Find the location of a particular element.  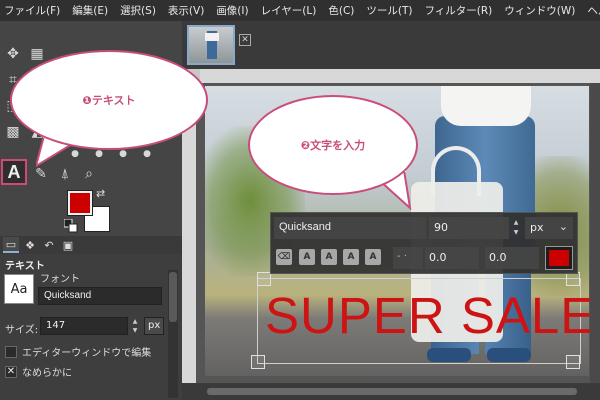

italic-button-icon: A is located at coordinates (329, 257).